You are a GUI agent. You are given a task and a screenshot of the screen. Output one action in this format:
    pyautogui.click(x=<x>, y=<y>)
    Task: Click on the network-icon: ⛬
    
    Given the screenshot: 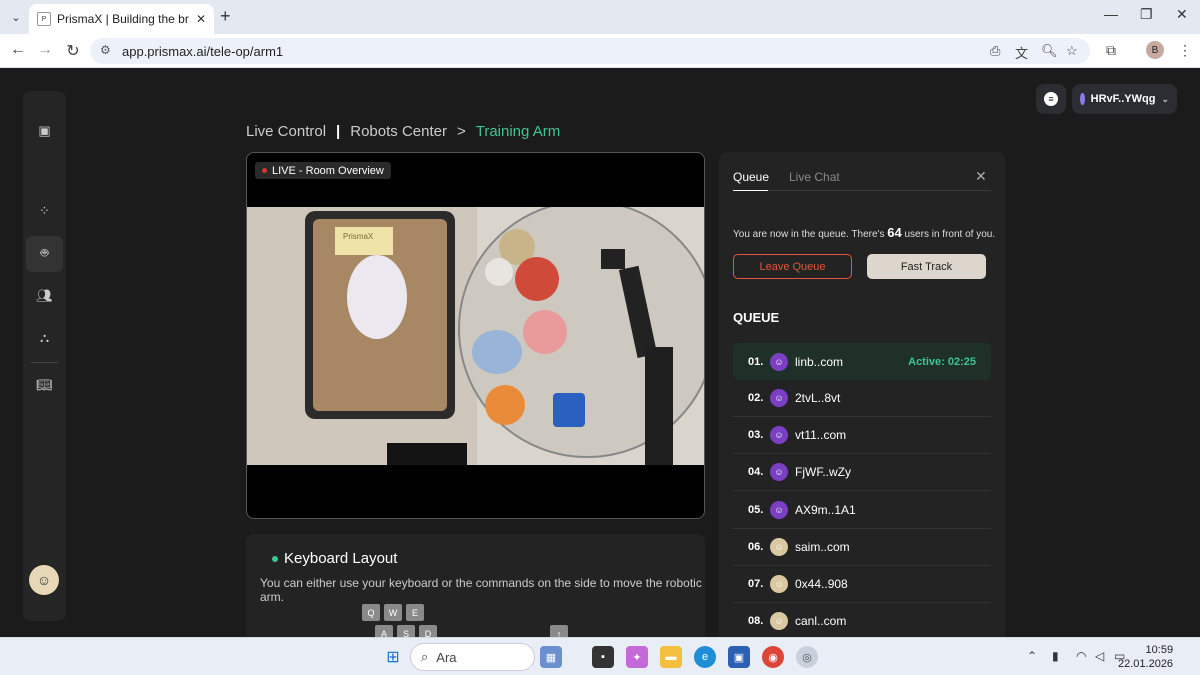 What is the action you would take?
    pyautogui.click(x=44, y=338)
    